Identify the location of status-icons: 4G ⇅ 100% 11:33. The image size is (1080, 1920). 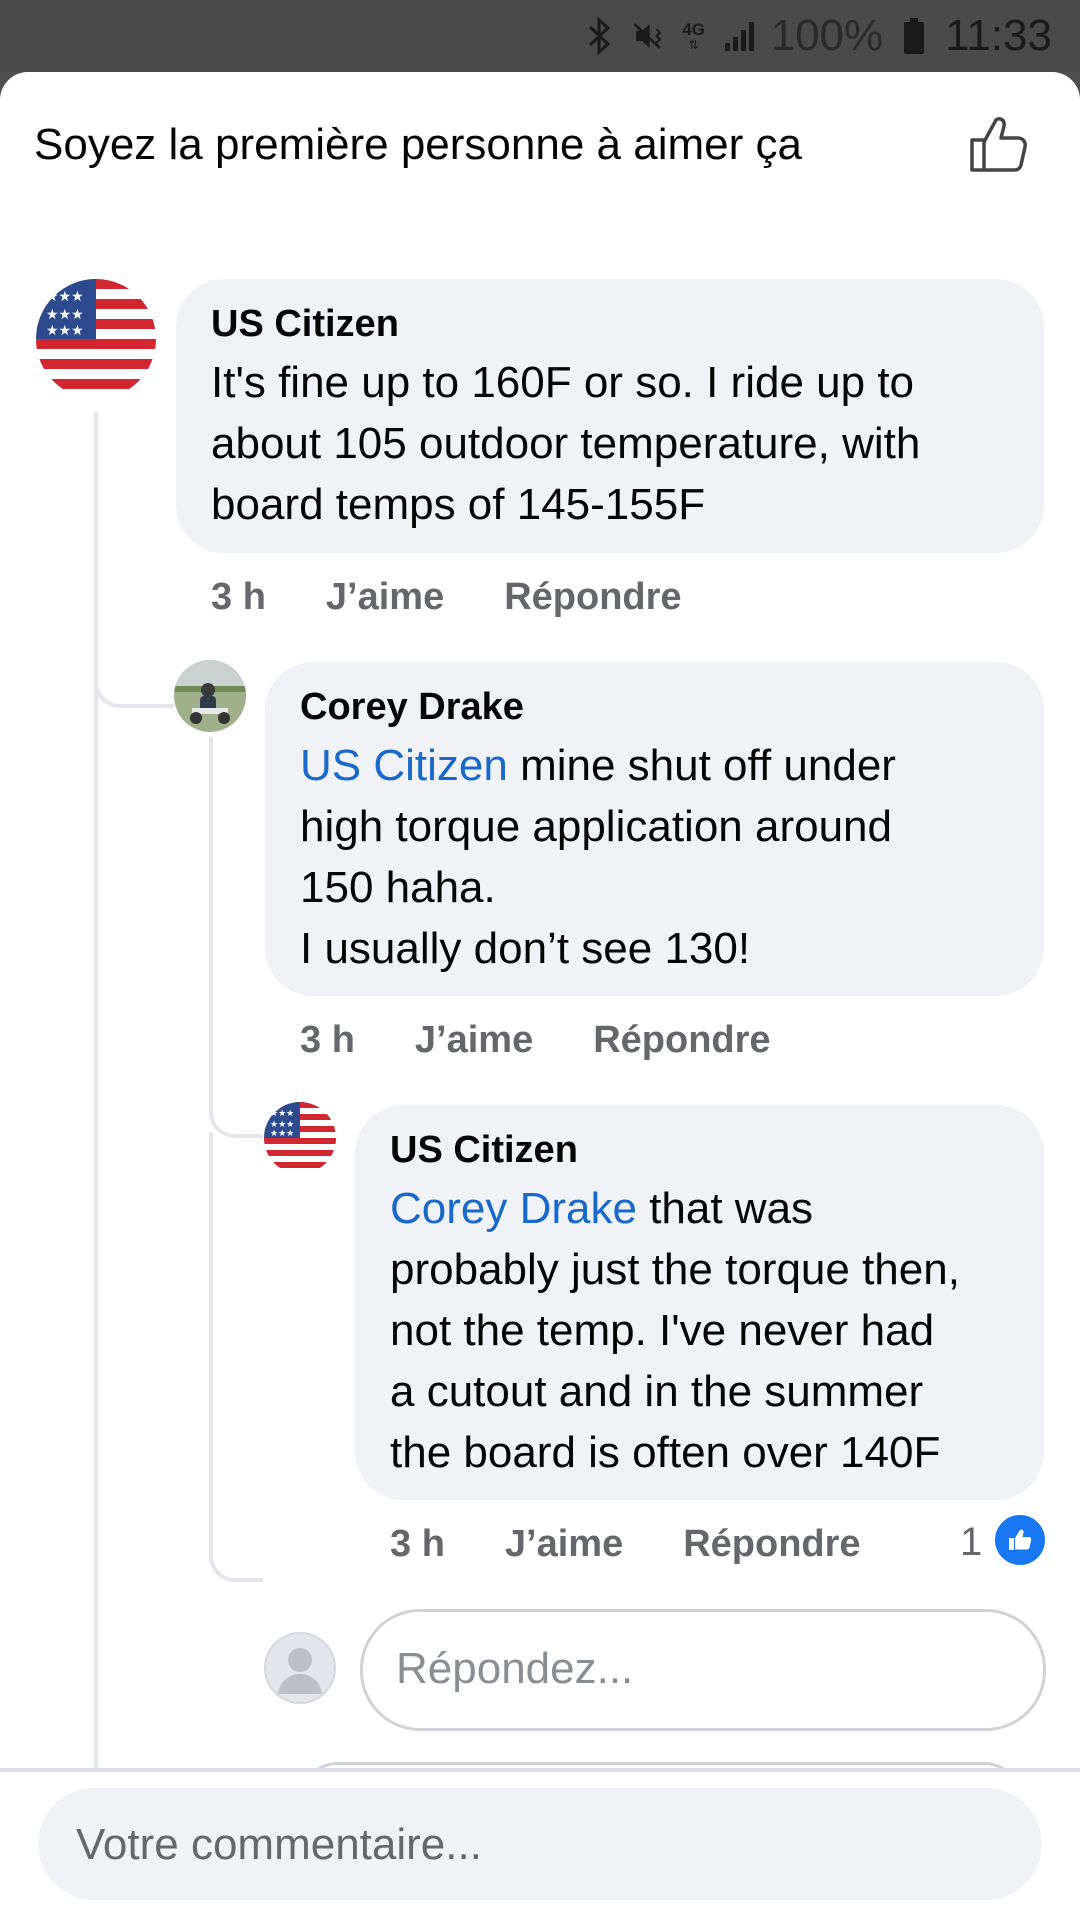
(817, 36).